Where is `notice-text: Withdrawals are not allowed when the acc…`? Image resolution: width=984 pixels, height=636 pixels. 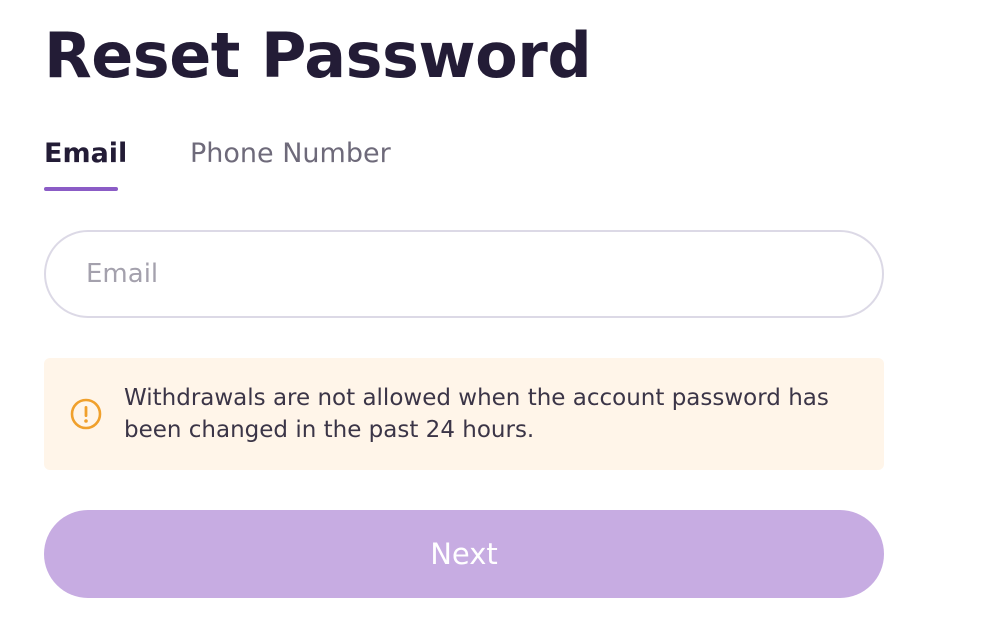
notice-text: Withdrawals are not allowed when the acc… is located at coordinates (476, 414).